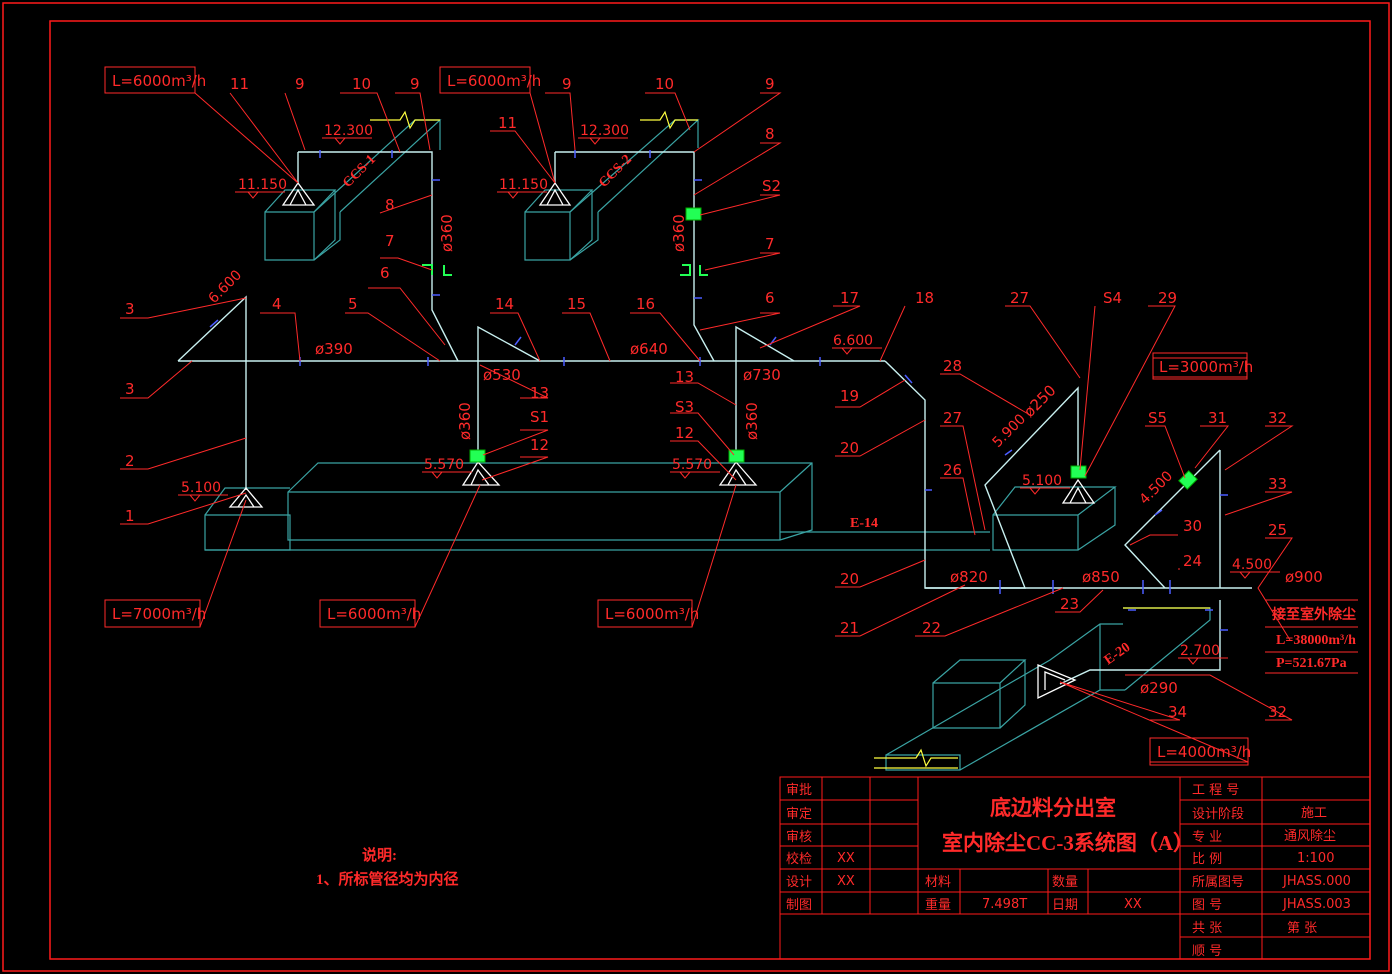 This screenshot has height=974, width=1392. What do you see at coordinates (1316, 640) in the screenshot?
I see `outdoor-flow: L=38000m³/h` at bounding box center [1316, 640].